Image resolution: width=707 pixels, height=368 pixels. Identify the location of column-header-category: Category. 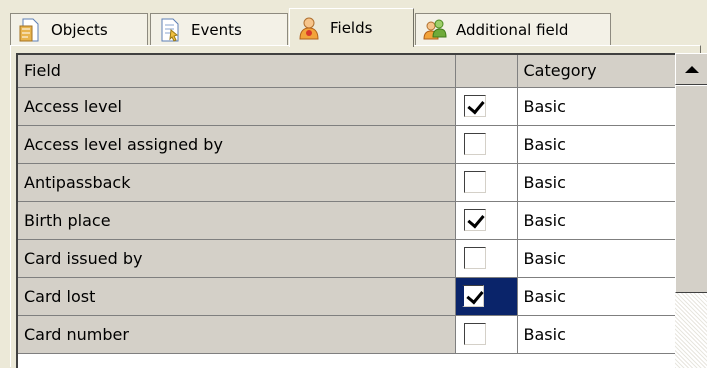
(597, 71).